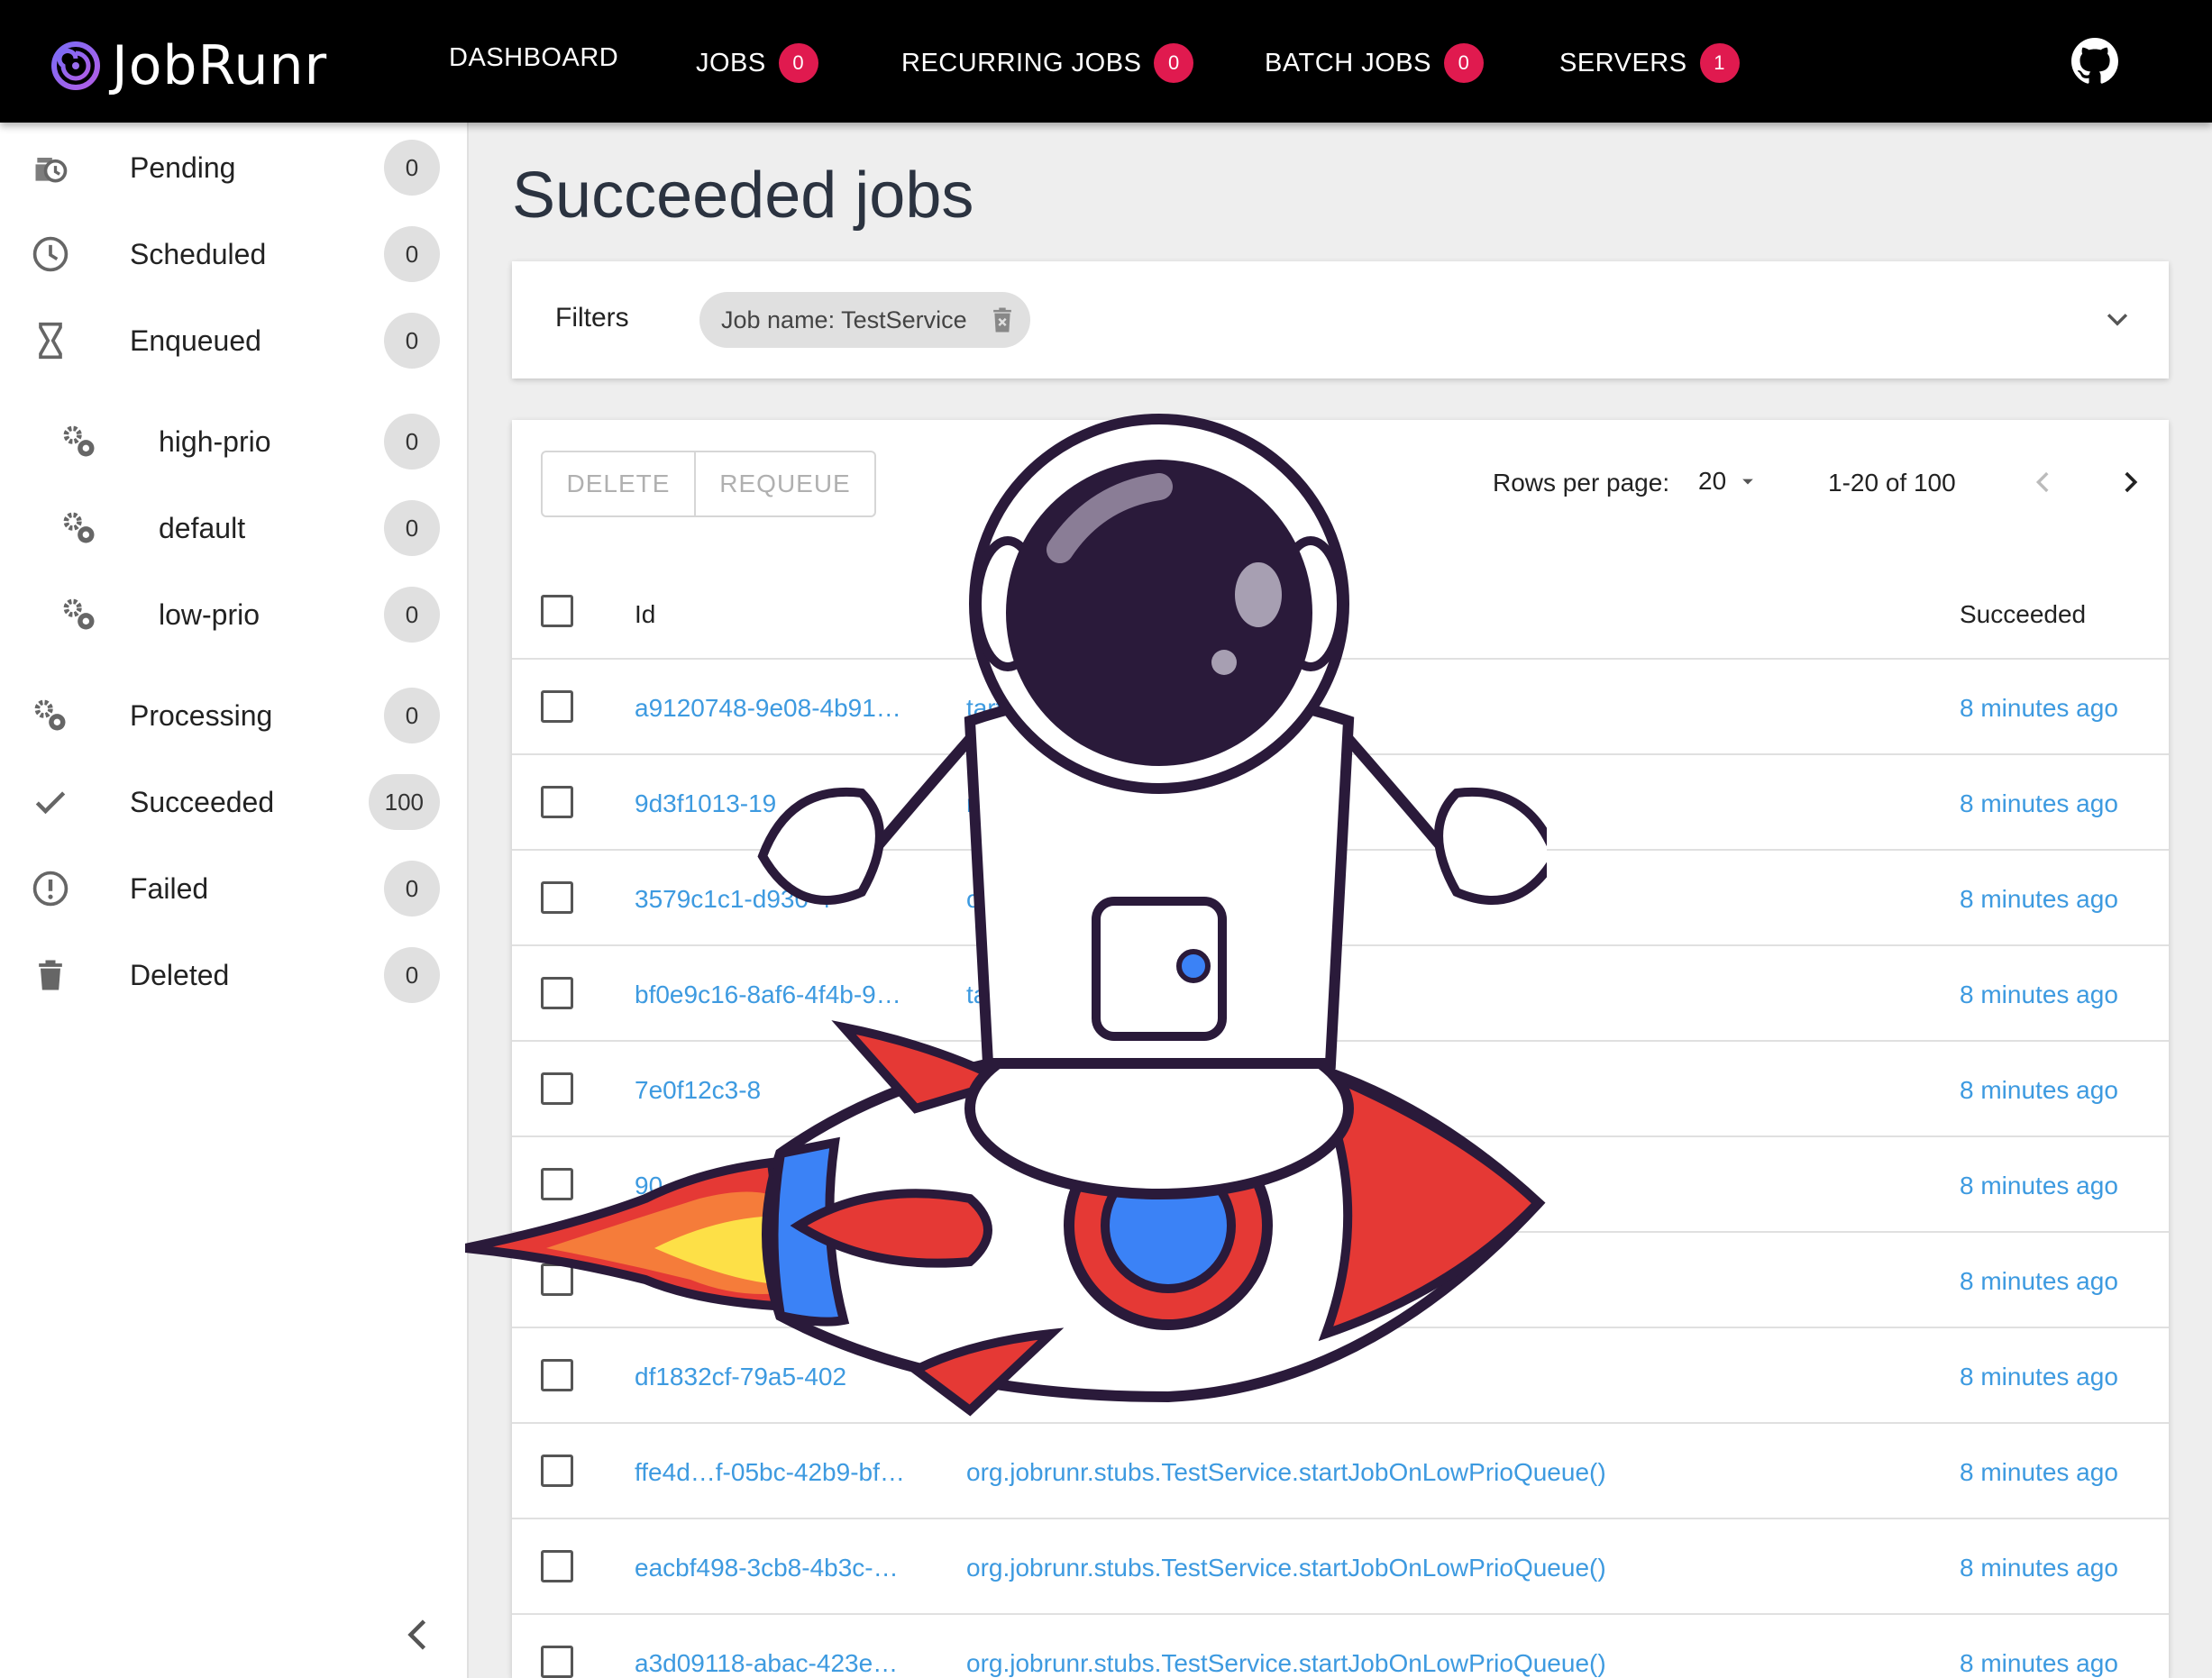  I want to click on nav-dashboard: DASHBOARD, so click(533, 58).